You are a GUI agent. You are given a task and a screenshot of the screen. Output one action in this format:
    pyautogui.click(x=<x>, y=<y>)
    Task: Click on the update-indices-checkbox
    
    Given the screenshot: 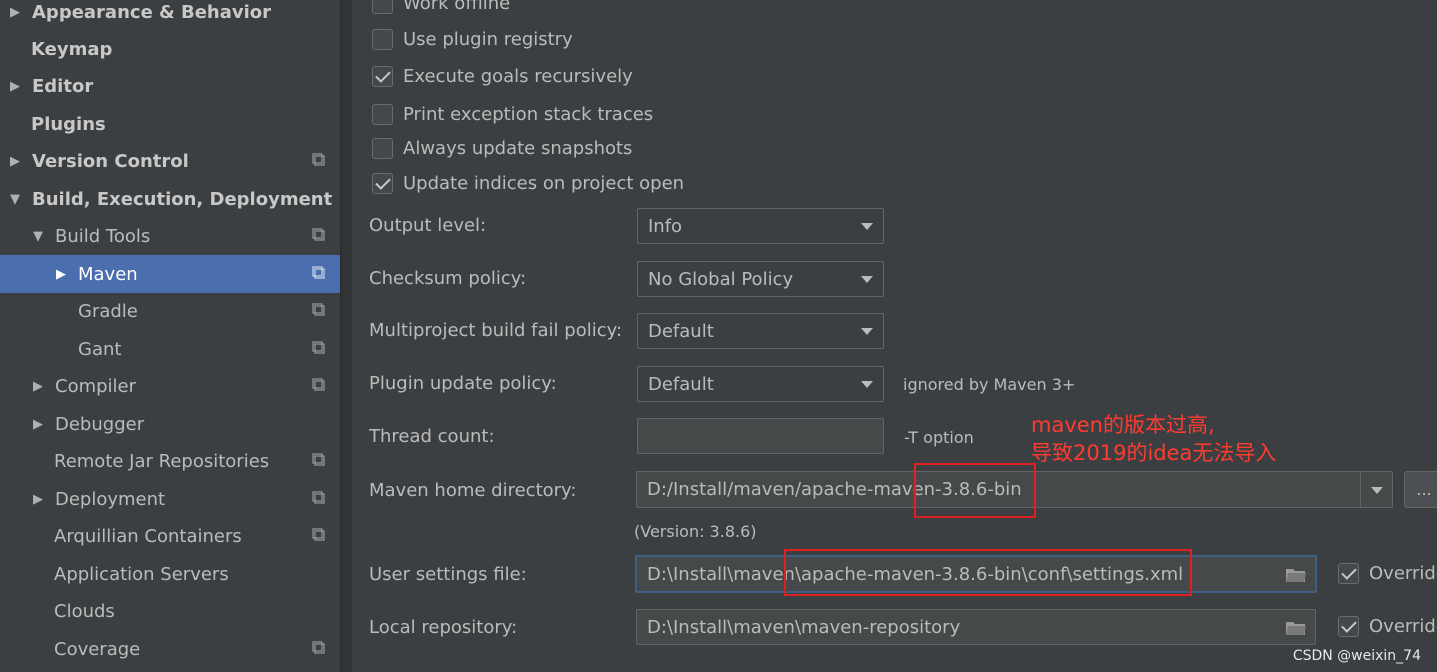 What is the action you would take?
    pyautogui.click(x=382, y=183)
    